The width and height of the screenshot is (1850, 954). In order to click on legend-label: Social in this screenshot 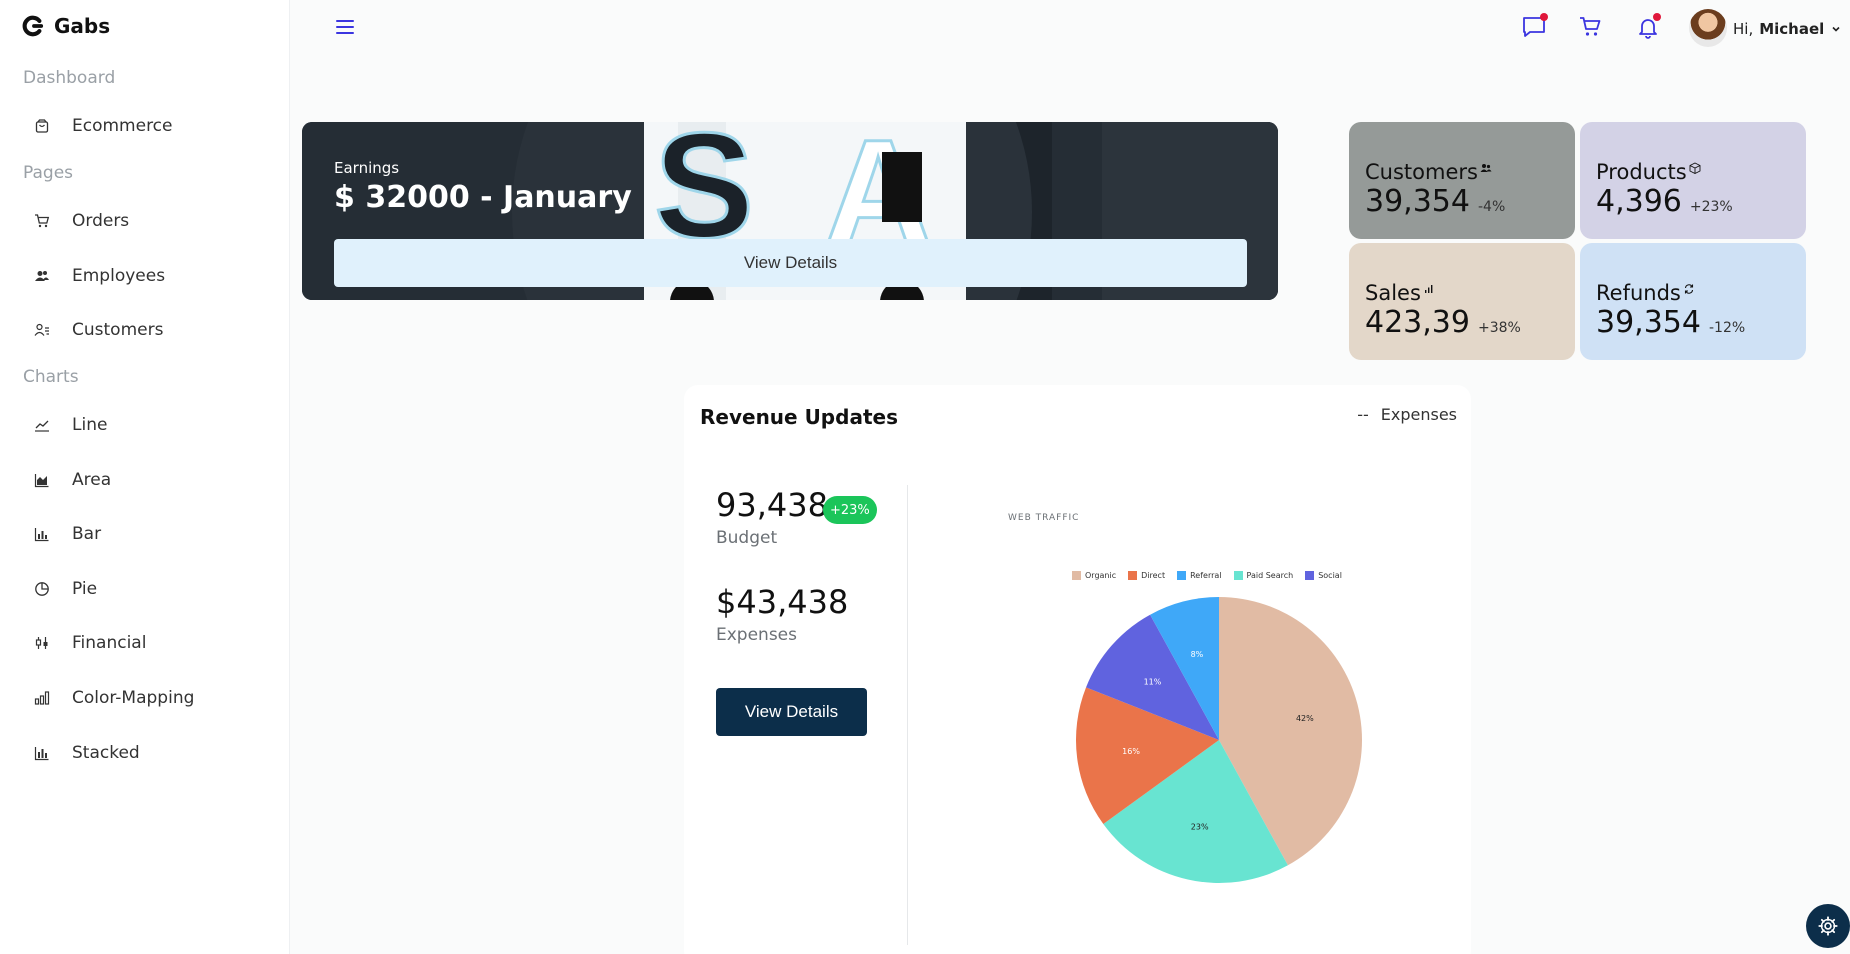, I will do `click(1330, 575)`.